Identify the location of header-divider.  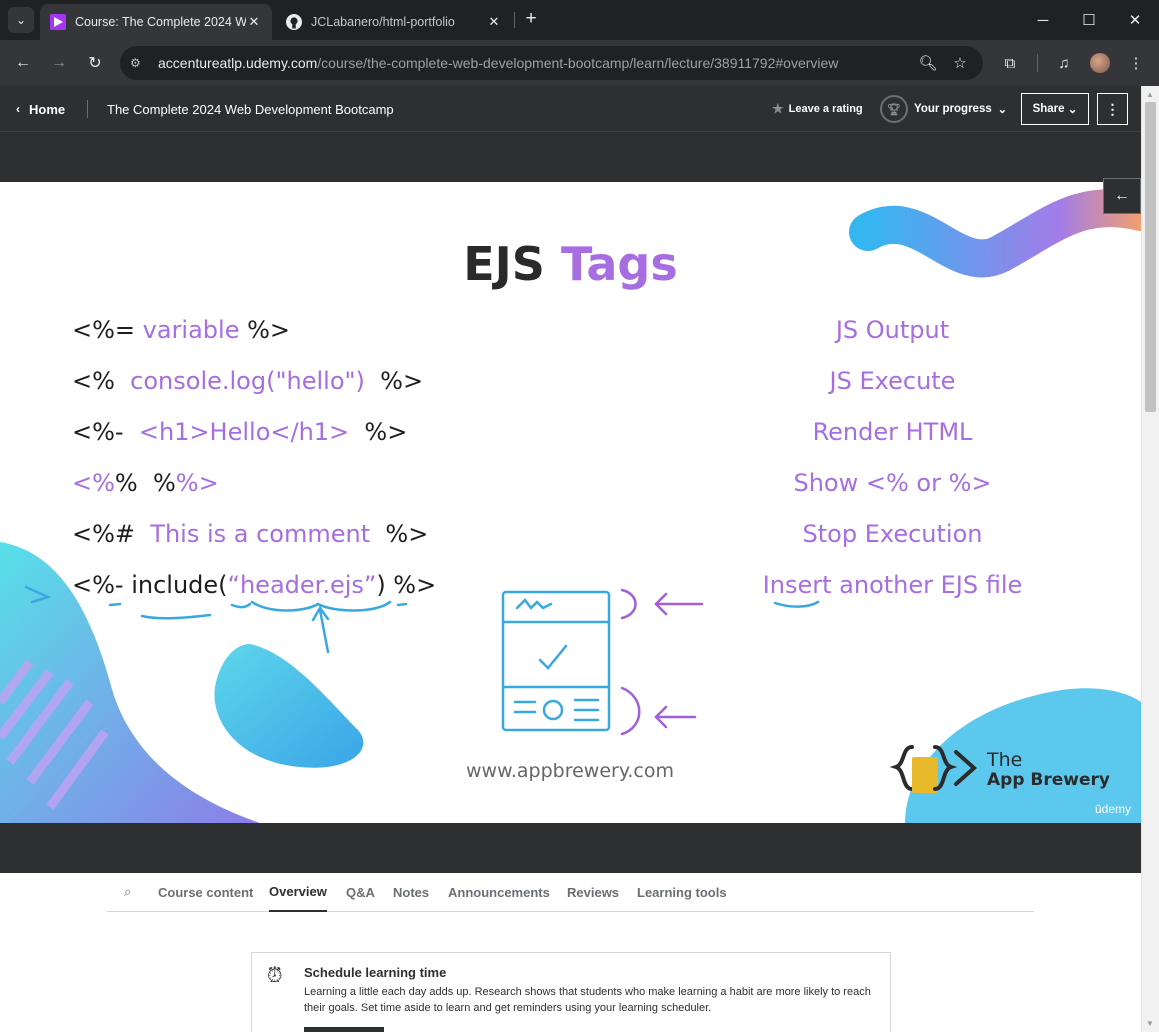
(87, 109).